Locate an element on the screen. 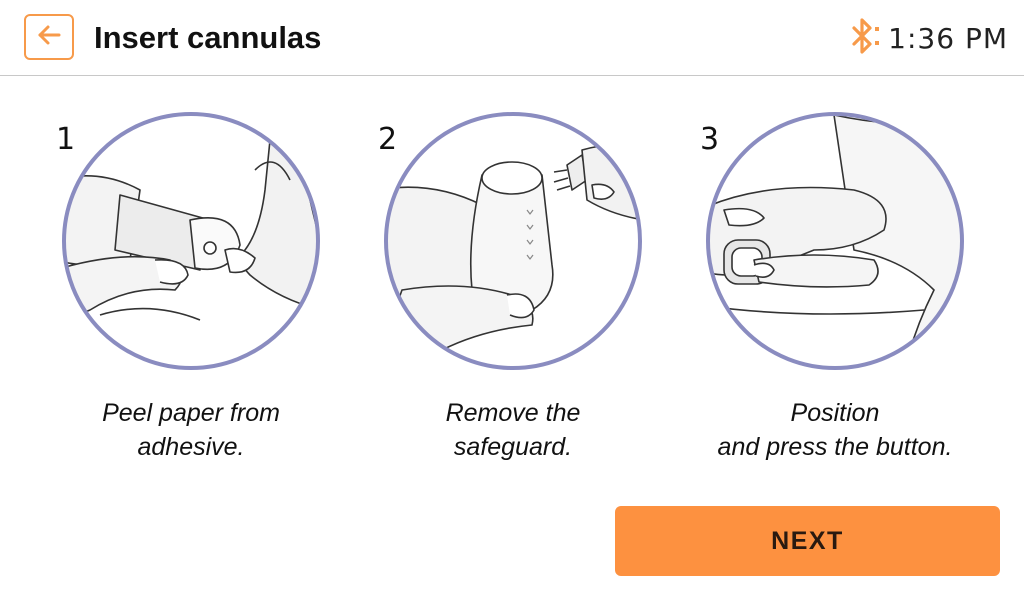 The width and height of the screenshot is (1024, 600). page-title: Insert cannulas is located at coordinates (208, 37).